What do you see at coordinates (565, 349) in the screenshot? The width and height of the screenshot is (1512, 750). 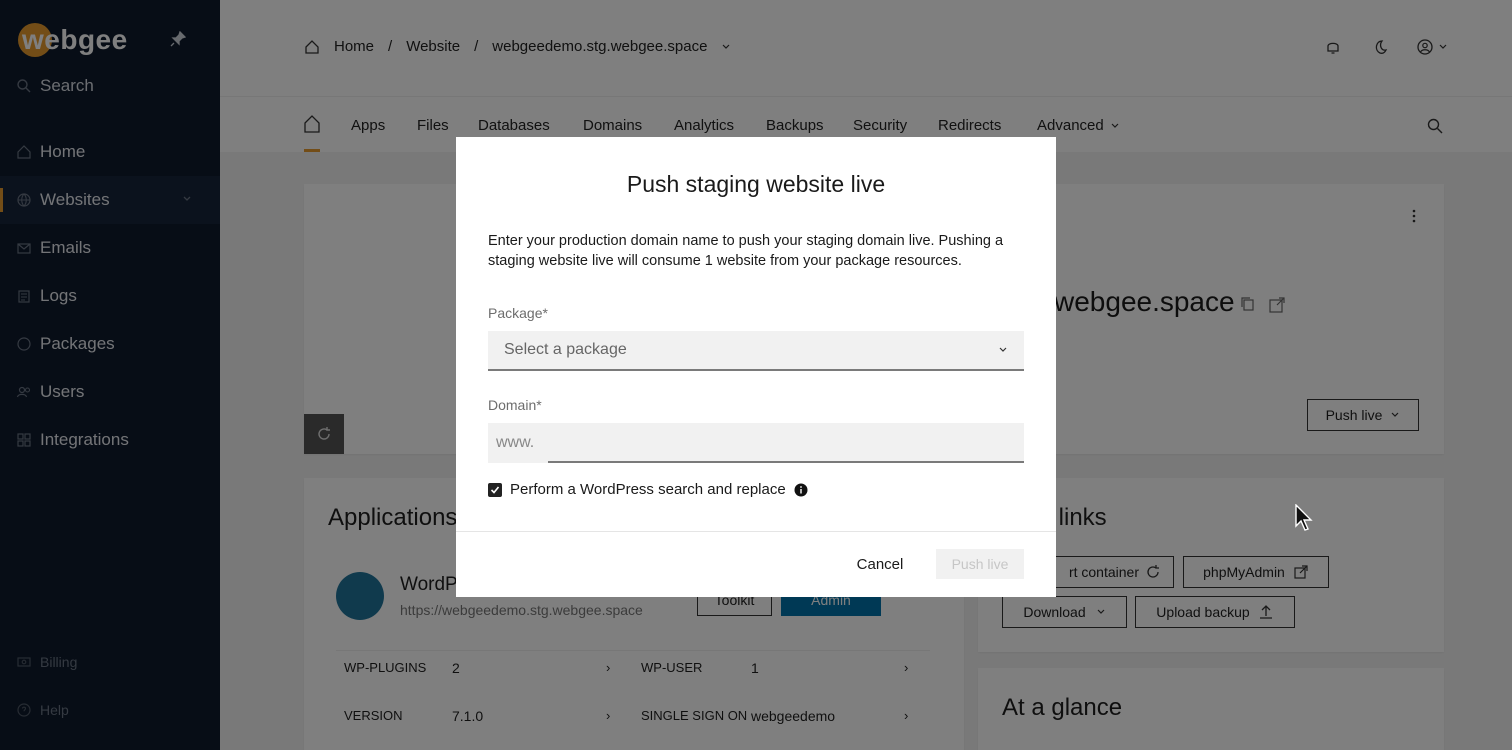 I see `package-select-value: Select a package` at bounding box center [565, 349].